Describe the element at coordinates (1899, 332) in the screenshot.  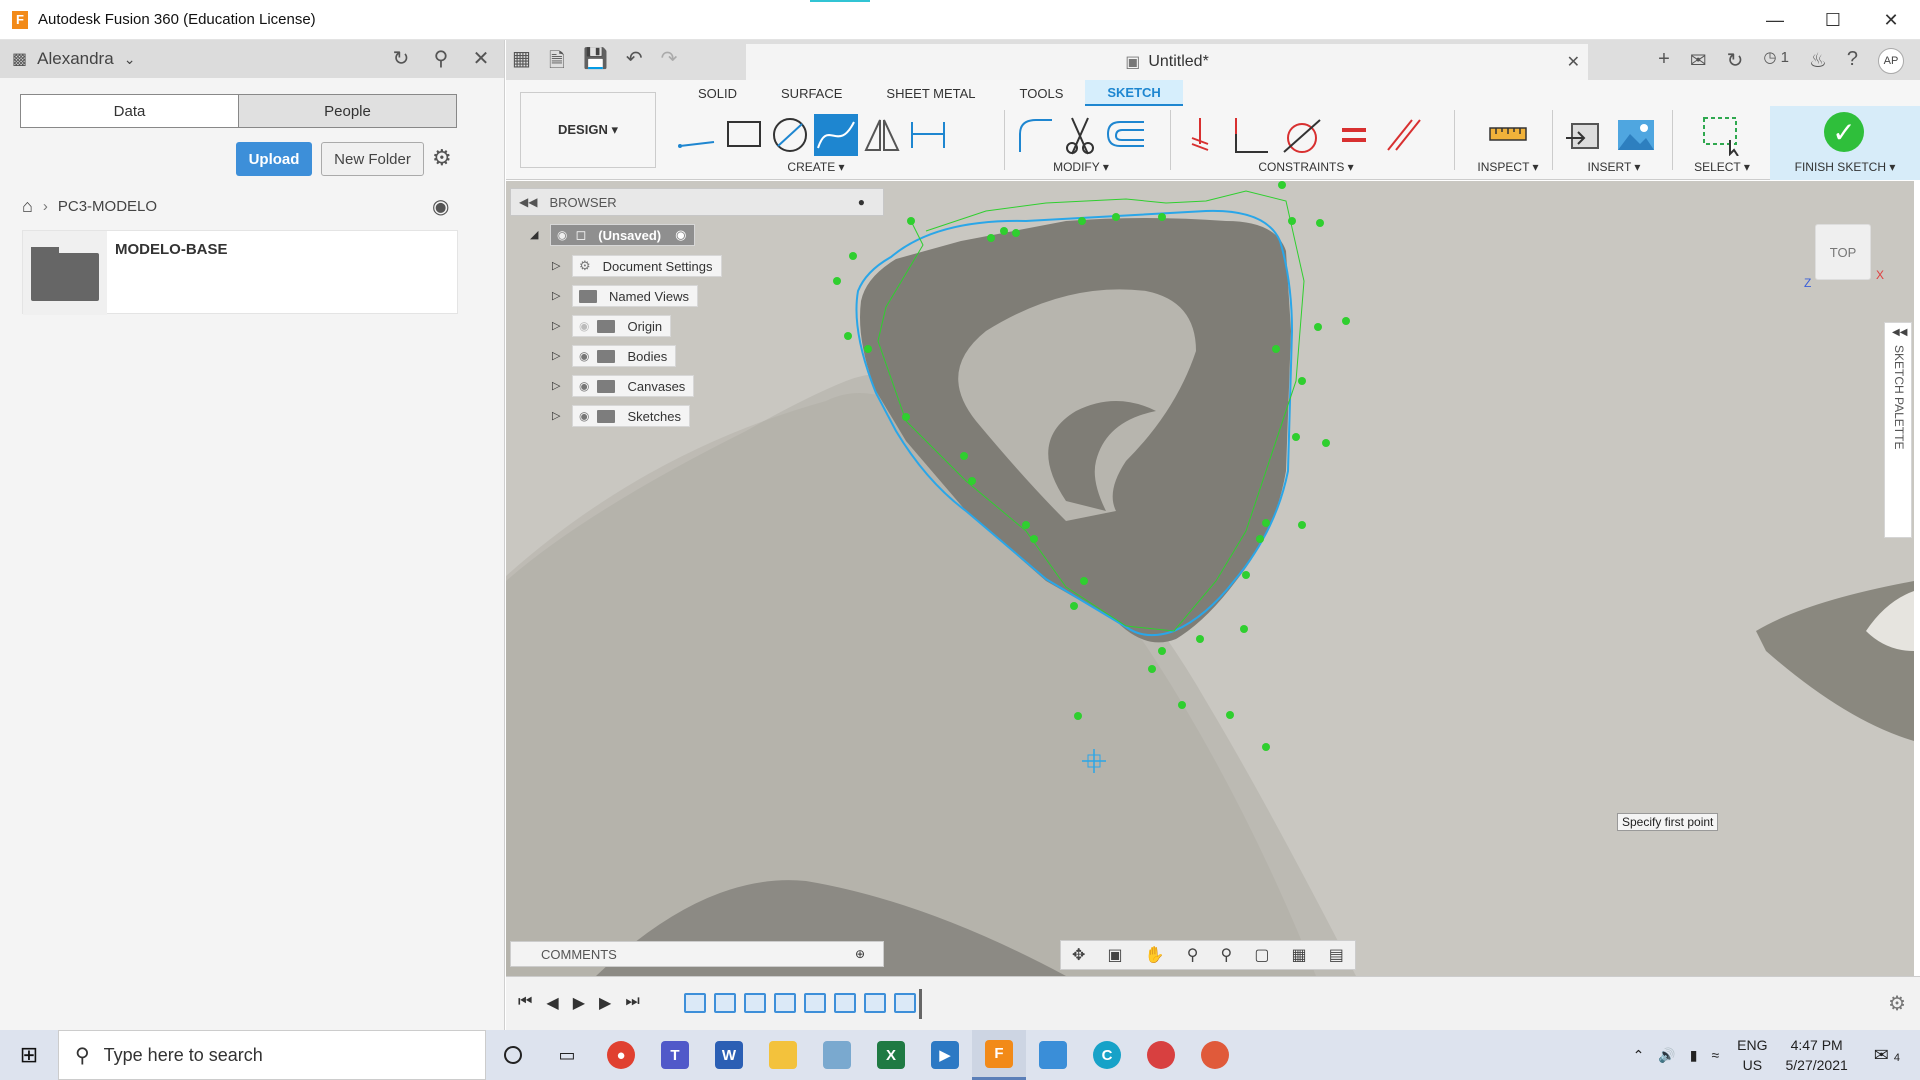
I see `expand-icon: ◀◀` at that location.